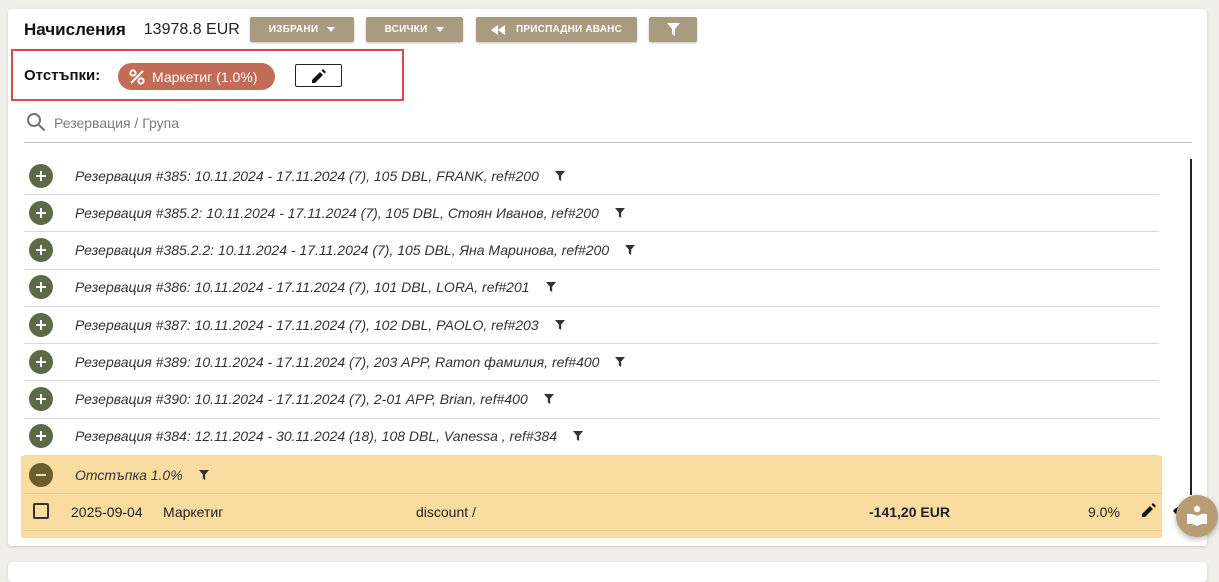  I want to click on percent-icon, so click(137, 76).